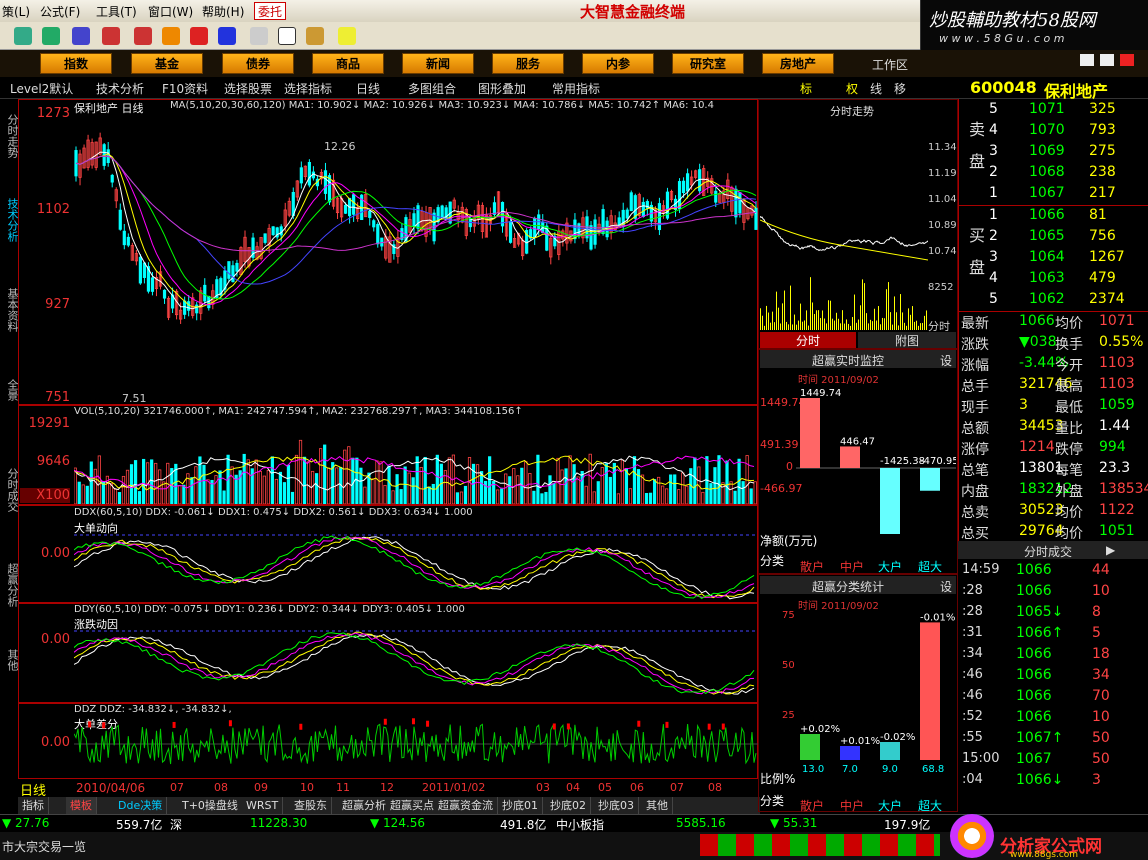  I want to click on level2-default: Level2默认, so click(41, 88).